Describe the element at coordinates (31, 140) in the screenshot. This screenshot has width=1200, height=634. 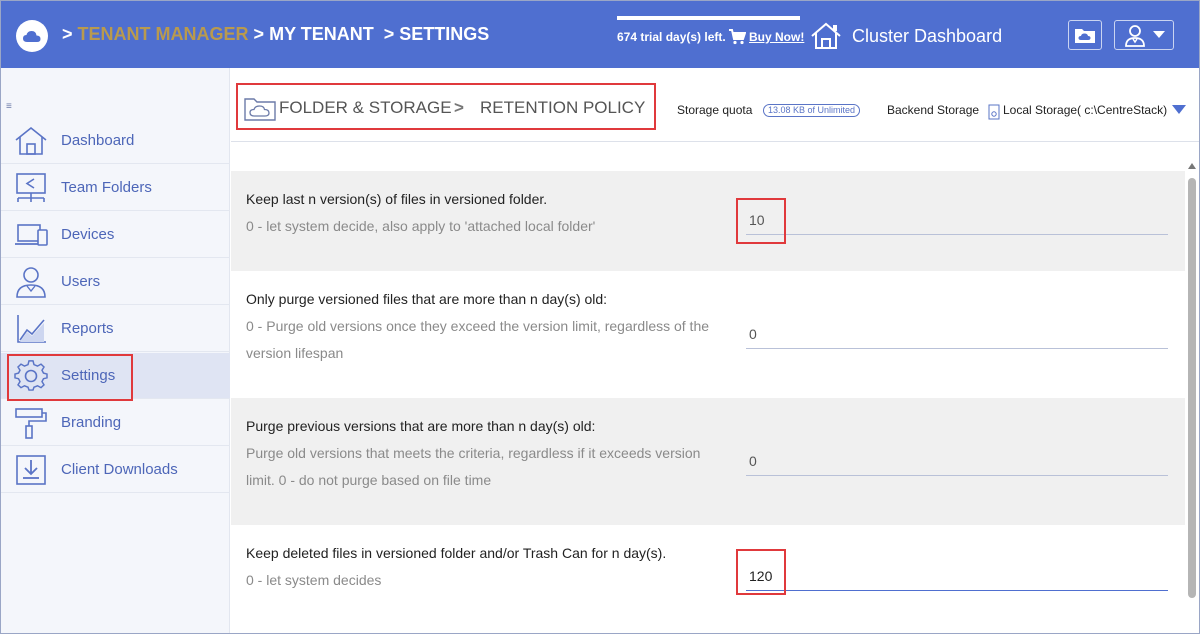
I see `home-icon` at that location.